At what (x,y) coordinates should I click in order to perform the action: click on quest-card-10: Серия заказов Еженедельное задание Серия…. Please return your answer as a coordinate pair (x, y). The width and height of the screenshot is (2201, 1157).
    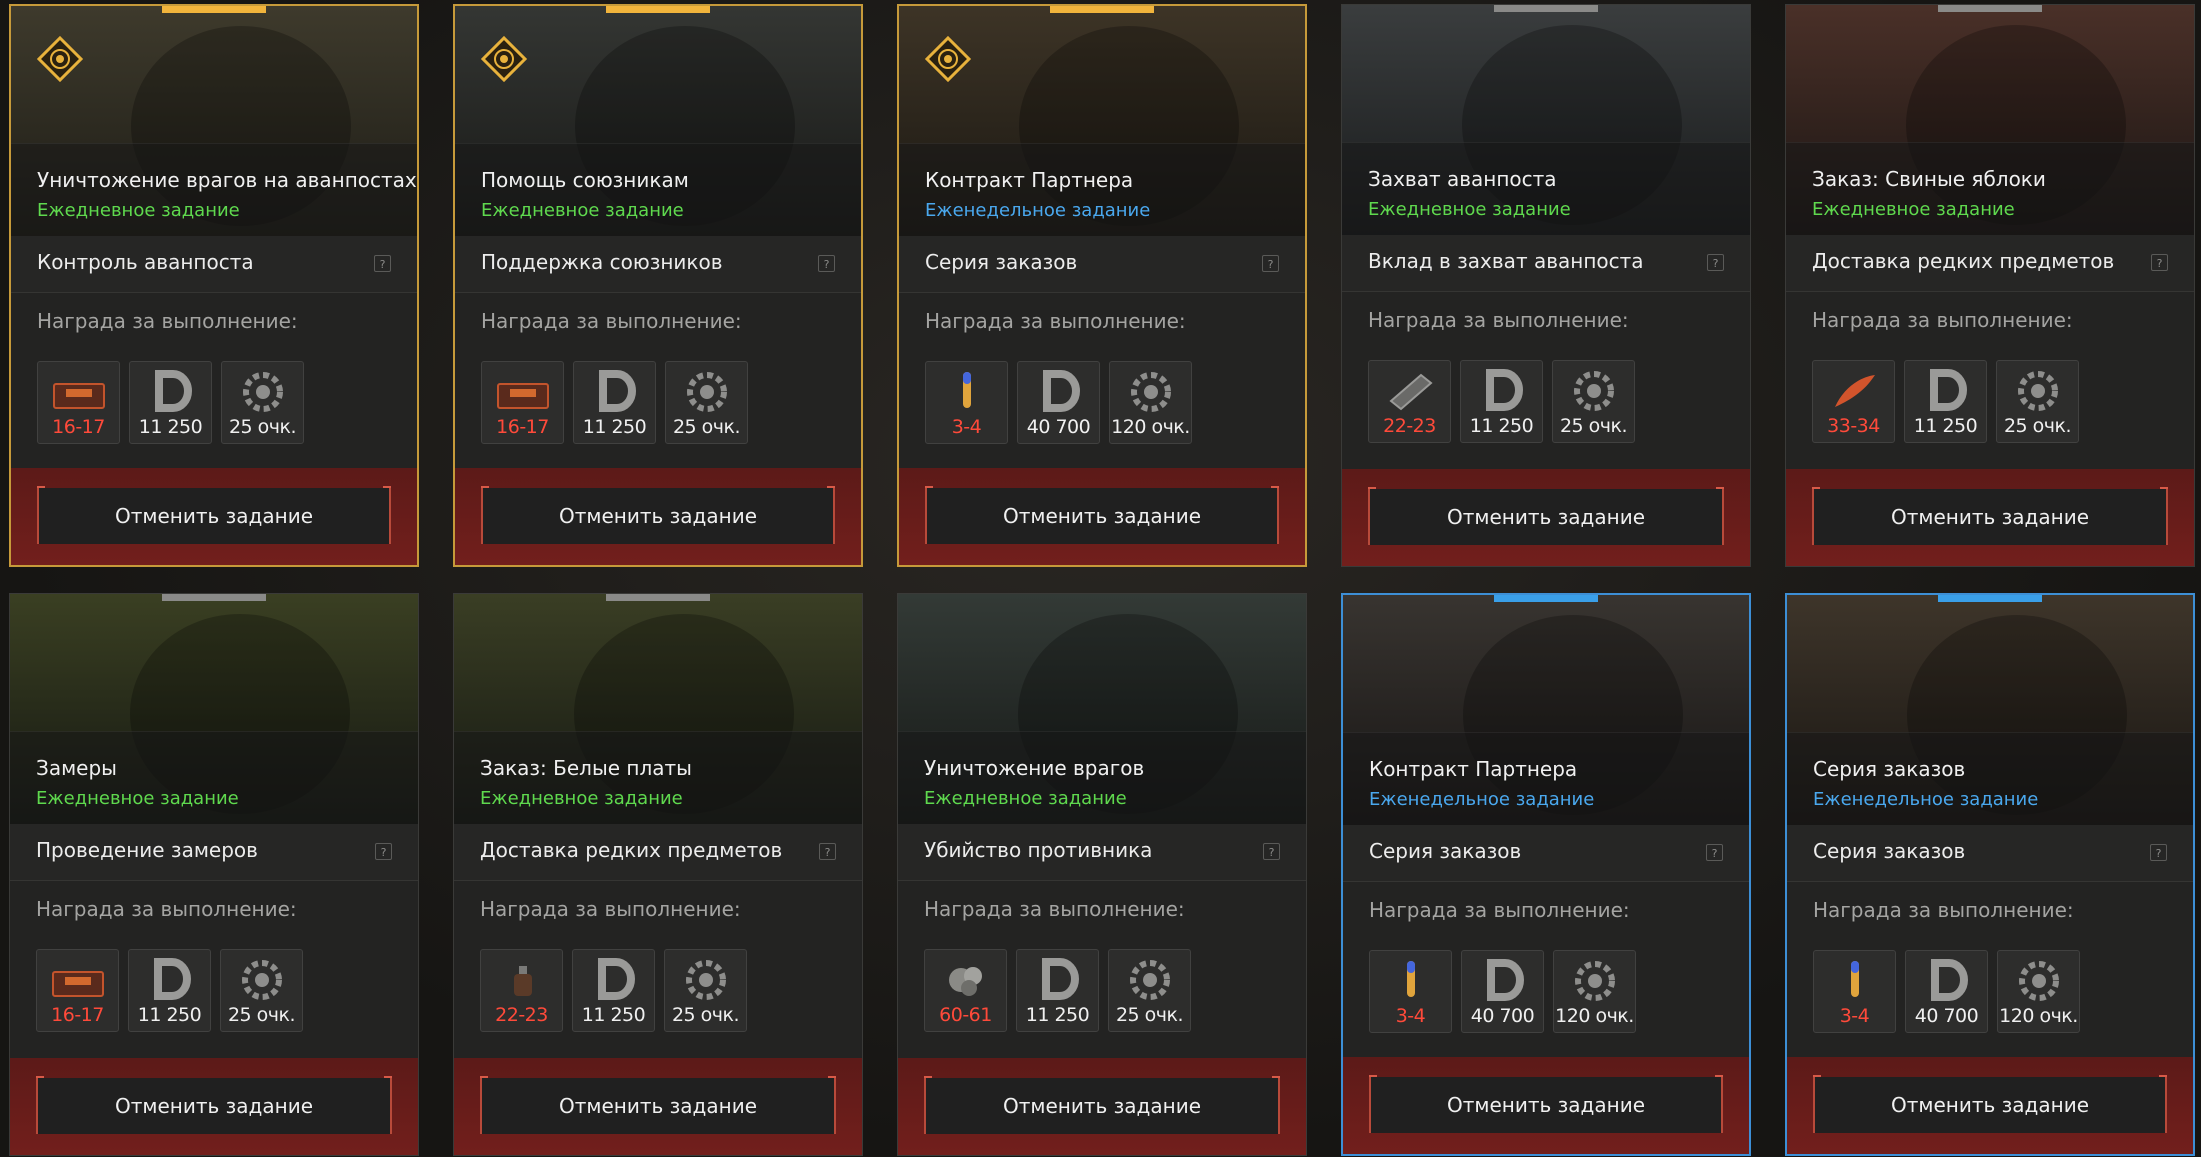
    Looking at the image, I should click on (1990, 874).